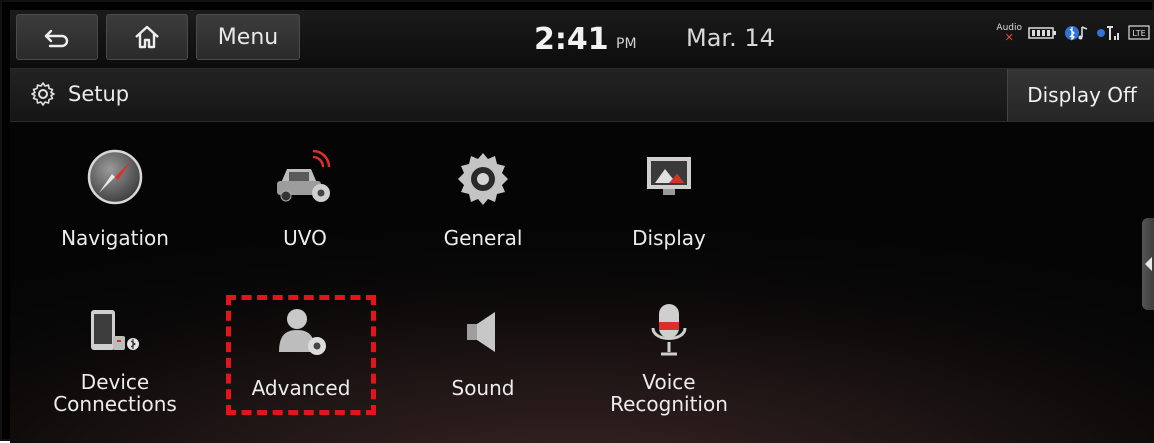  What do you see at coordinates (115, 177) in the screenshot?
I see `compass-icon` at bounding box center [115, 177].